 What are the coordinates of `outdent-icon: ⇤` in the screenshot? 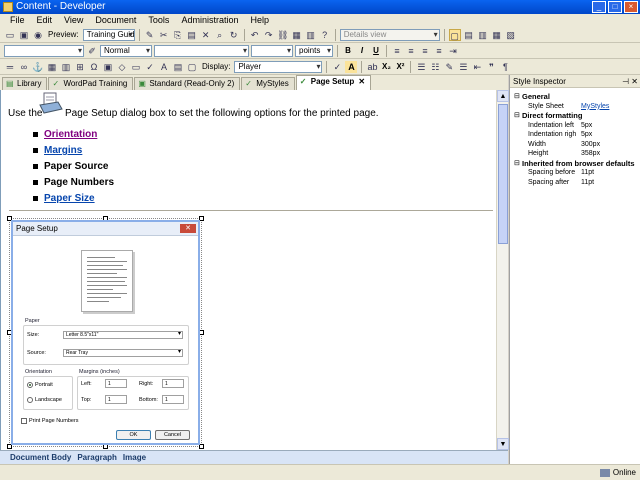 It's located at (477, 67).